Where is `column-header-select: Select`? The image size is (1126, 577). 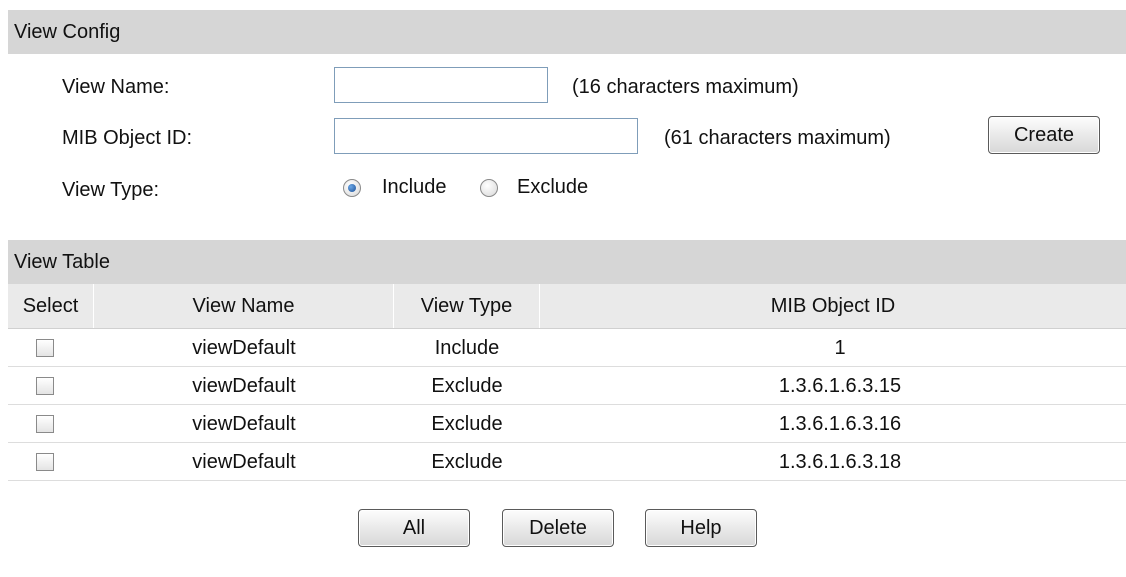 column-header-select: Select is located at coordinates (51, 306).